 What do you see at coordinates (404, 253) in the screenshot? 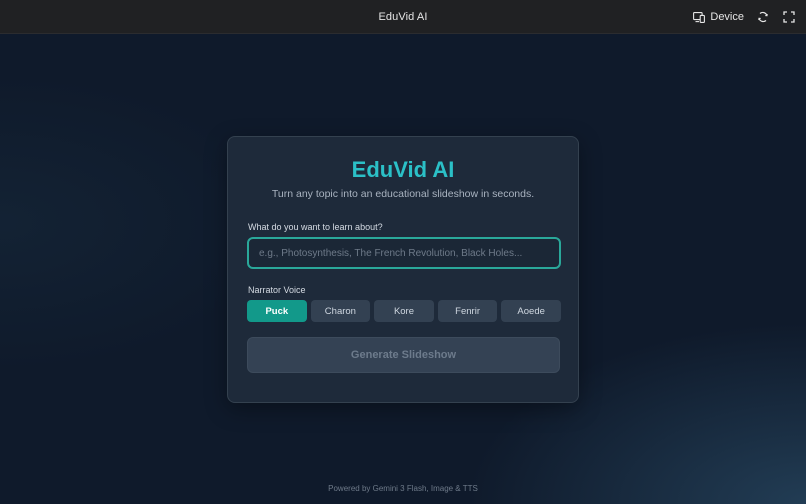
I see `topic-input` at bounding box center [404, 253].